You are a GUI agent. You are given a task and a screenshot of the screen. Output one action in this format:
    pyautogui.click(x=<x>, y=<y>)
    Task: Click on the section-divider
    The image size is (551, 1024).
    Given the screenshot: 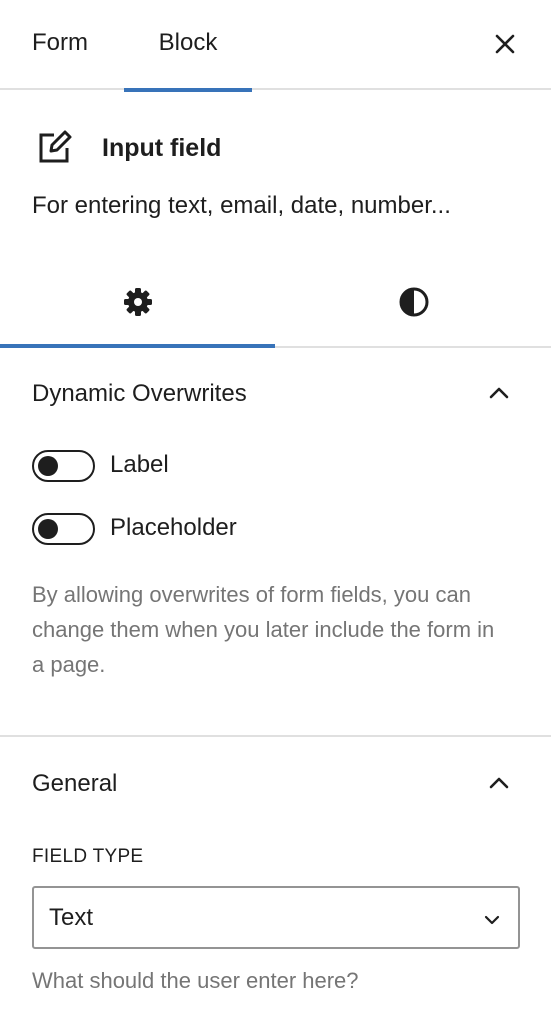 What is the action you would take?
    pyautogui.click(x=275, y=736)
    